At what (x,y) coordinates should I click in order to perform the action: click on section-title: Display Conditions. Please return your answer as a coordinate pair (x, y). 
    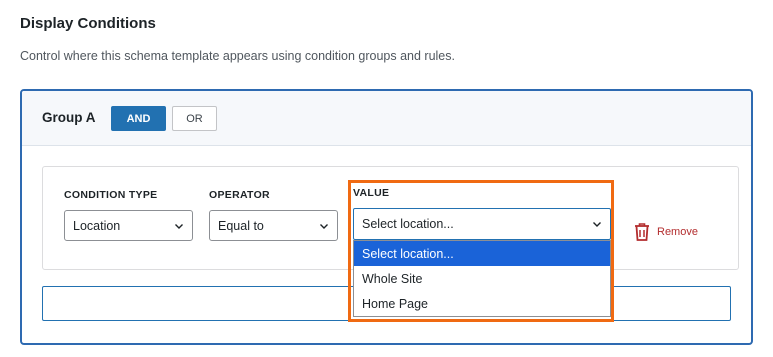
    Looking at the image, I should click on (88, 23).